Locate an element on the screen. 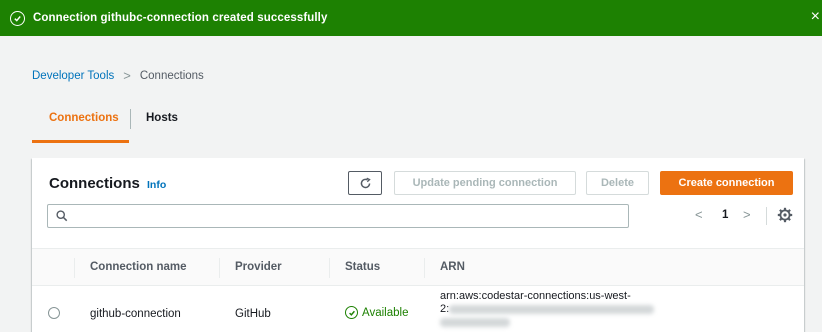 Image resolution: width=822 pixels, height=332 pixels. tab-connections: Connections is located at coordinates (84, 118).